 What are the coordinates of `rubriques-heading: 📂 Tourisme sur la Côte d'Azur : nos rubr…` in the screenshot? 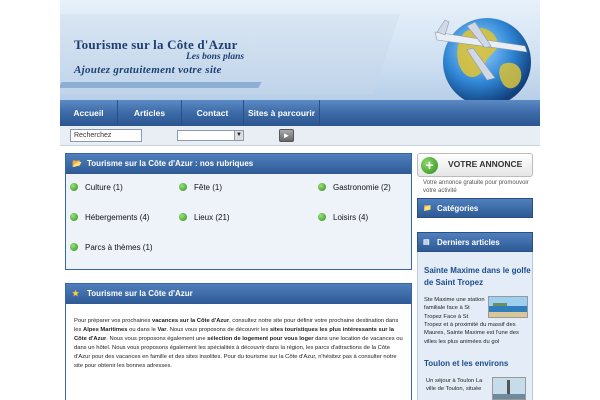 It's located at (238, 164).